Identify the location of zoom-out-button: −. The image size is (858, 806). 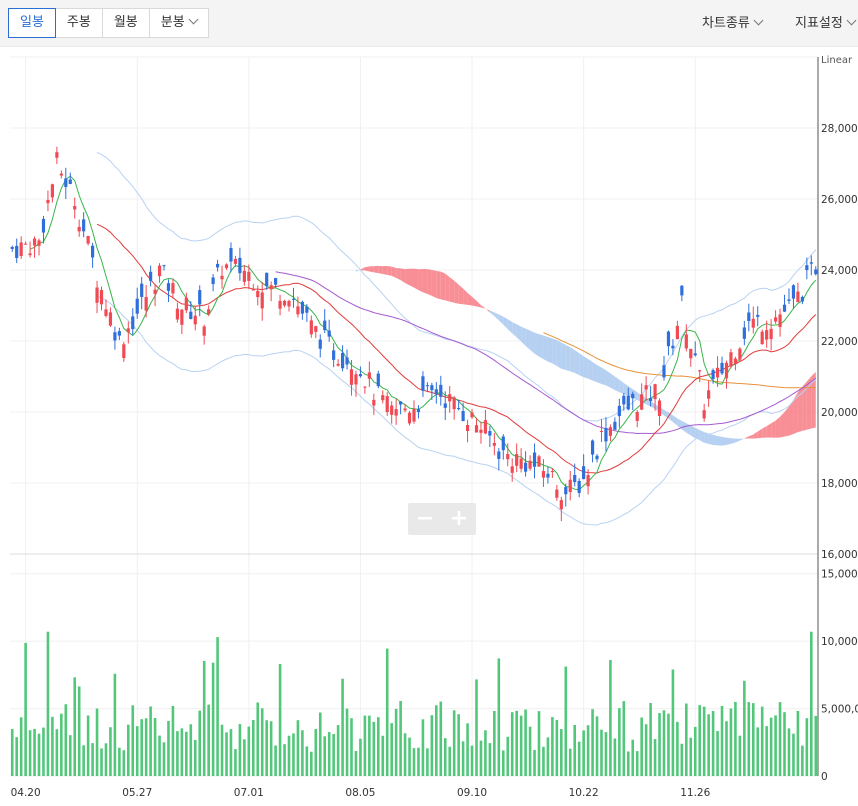
(425, 519).